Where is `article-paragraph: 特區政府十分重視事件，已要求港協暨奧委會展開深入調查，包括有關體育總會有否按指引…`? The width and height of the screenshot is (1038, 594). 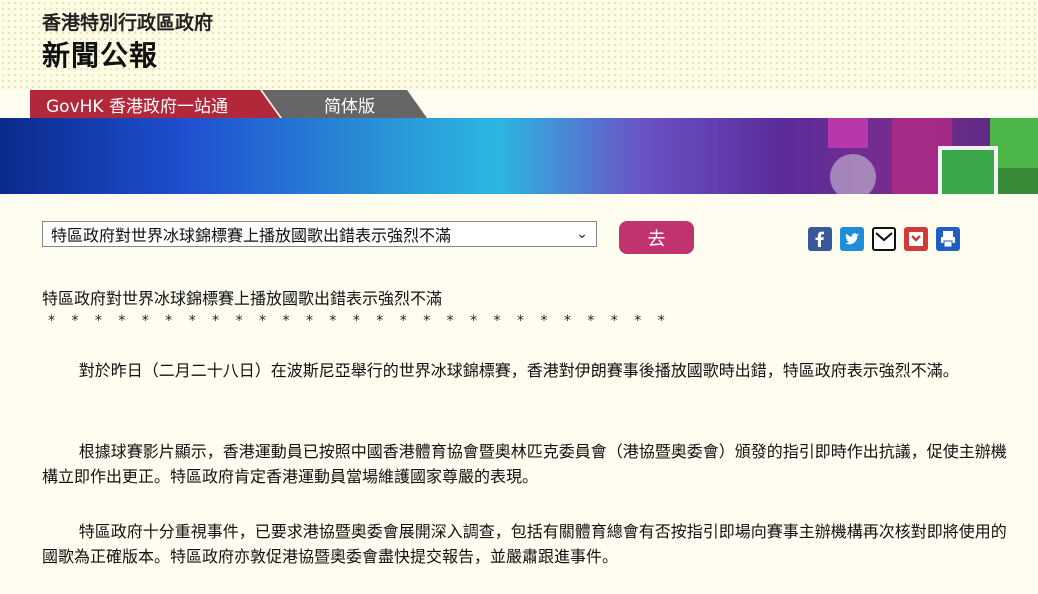 article-paragraph: 特區政府十分重視事件，已要求港協暨奧委會展開深入調查，包括有關體育總會有否按指引… is located at coordinates (524, 544).